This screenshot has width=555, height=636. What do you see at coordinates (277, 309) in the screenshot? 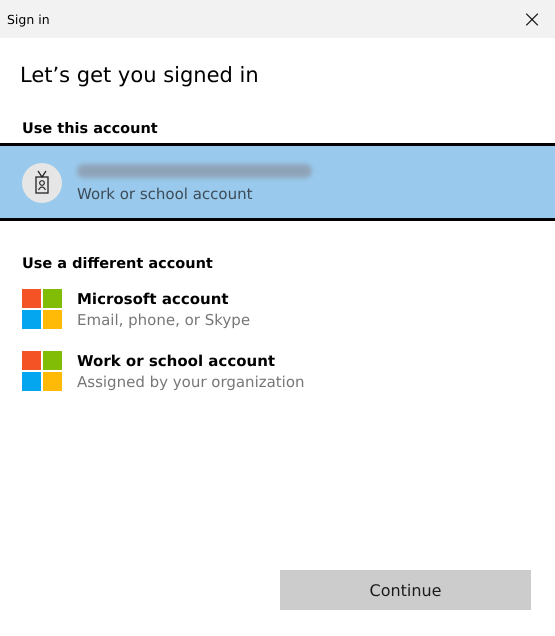
I see `account-item: Microsoft account Email, phone, or Skype` at bounding box center [277, 309].